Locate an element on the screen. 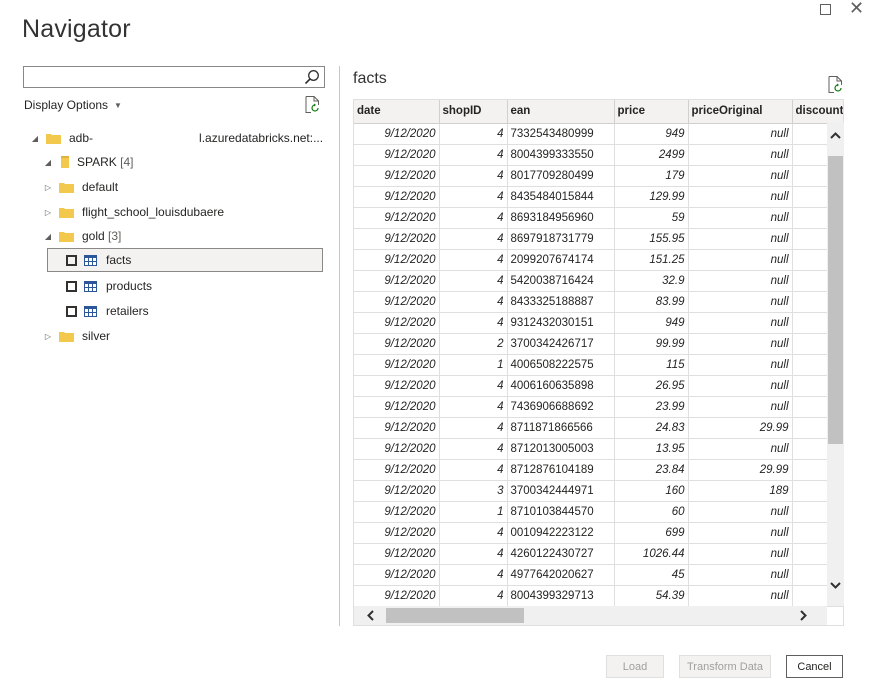  tree-node-default: ▷ default is located at coordinates (80, 187).